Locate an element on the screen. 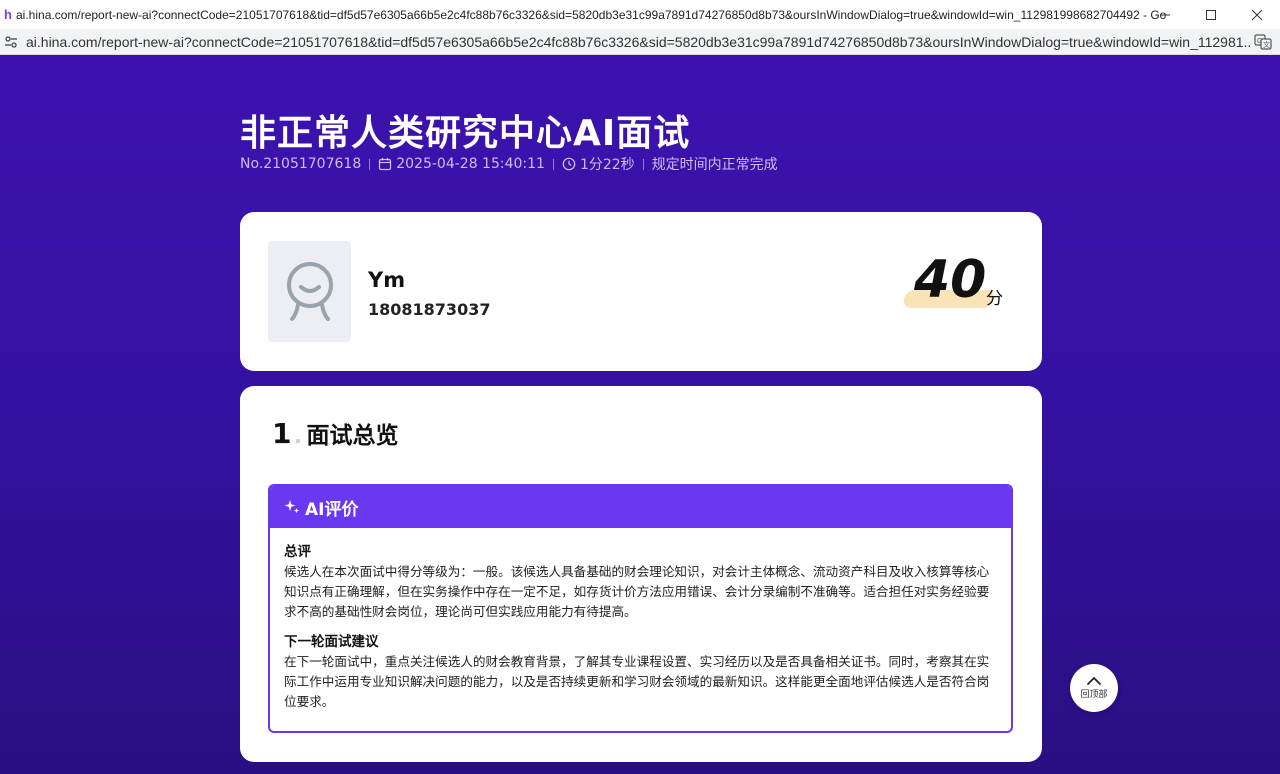 The height and width of the screenshot is (774, 1280). report-datetime: 2025-04-28 15:40:11 is located at coordinates (470, 164).